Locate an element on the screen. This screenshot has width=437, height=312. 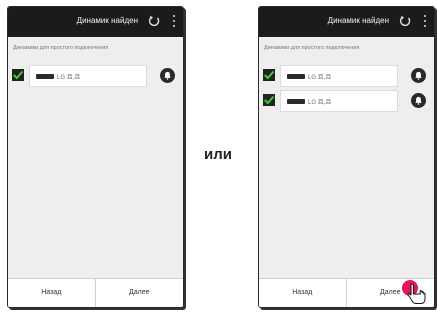
next-button: Далее is located at coordinates (140, 293).